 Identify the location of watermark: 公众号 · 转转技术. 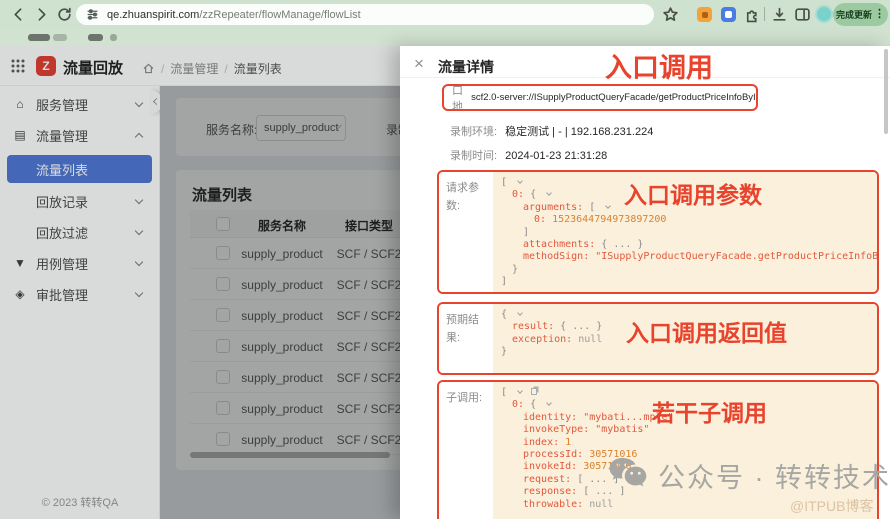
(749, 475).